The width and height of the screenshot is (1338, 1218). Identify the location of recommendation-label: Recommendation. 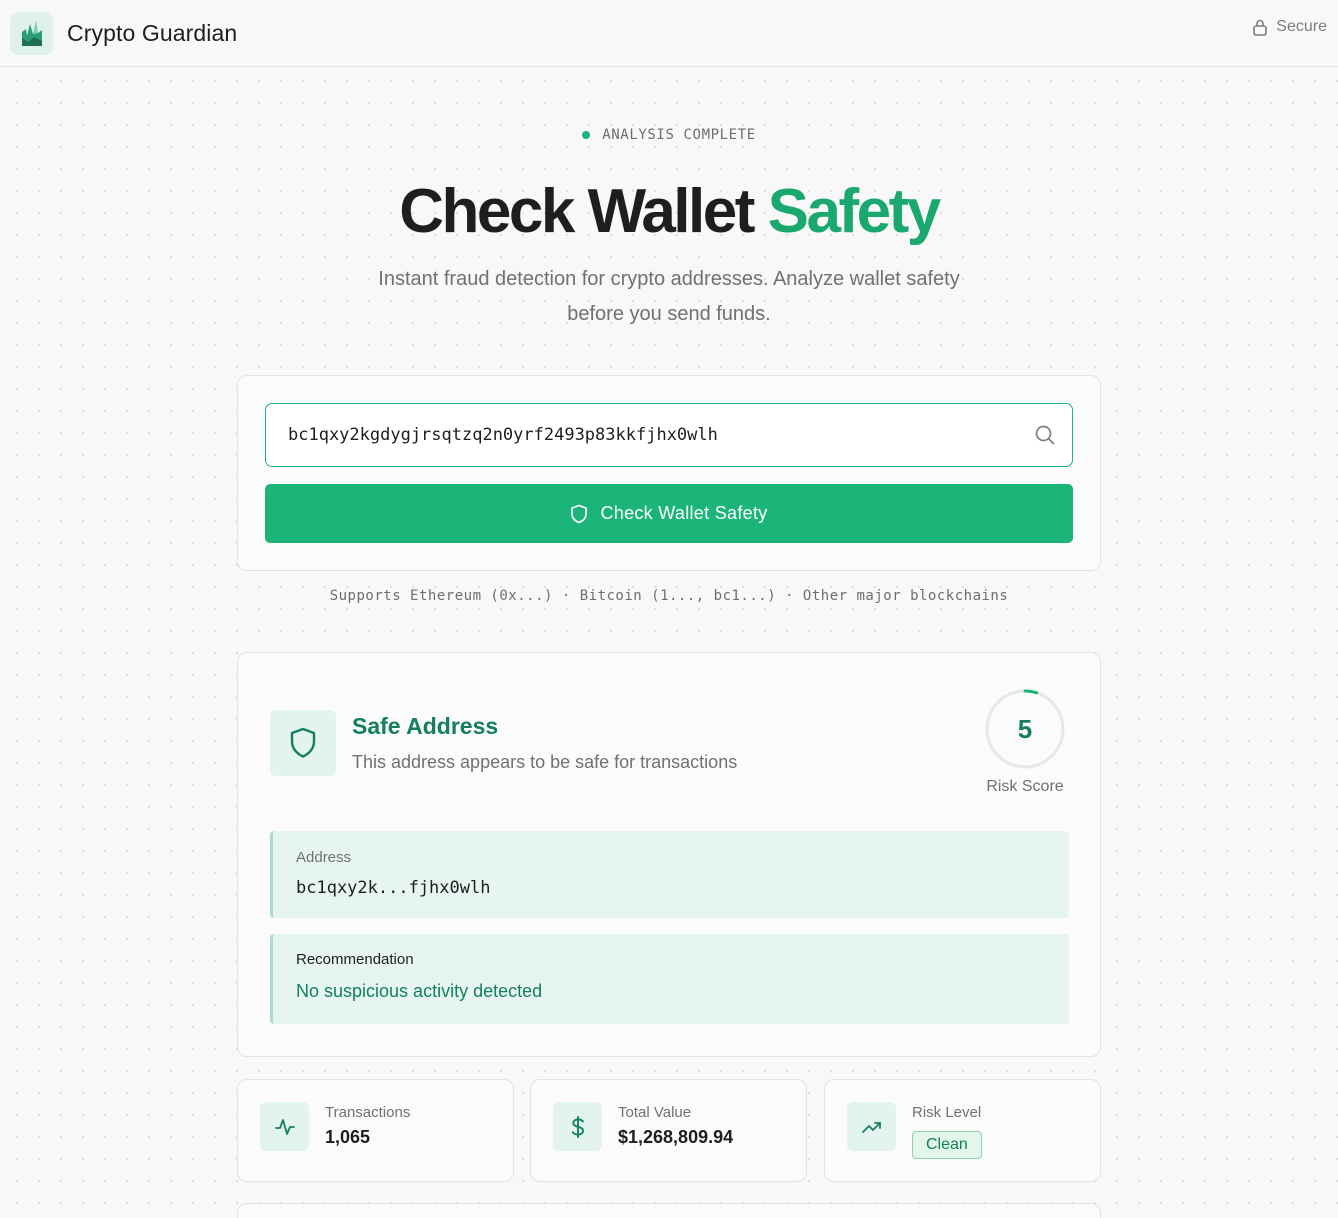
(355, 959).